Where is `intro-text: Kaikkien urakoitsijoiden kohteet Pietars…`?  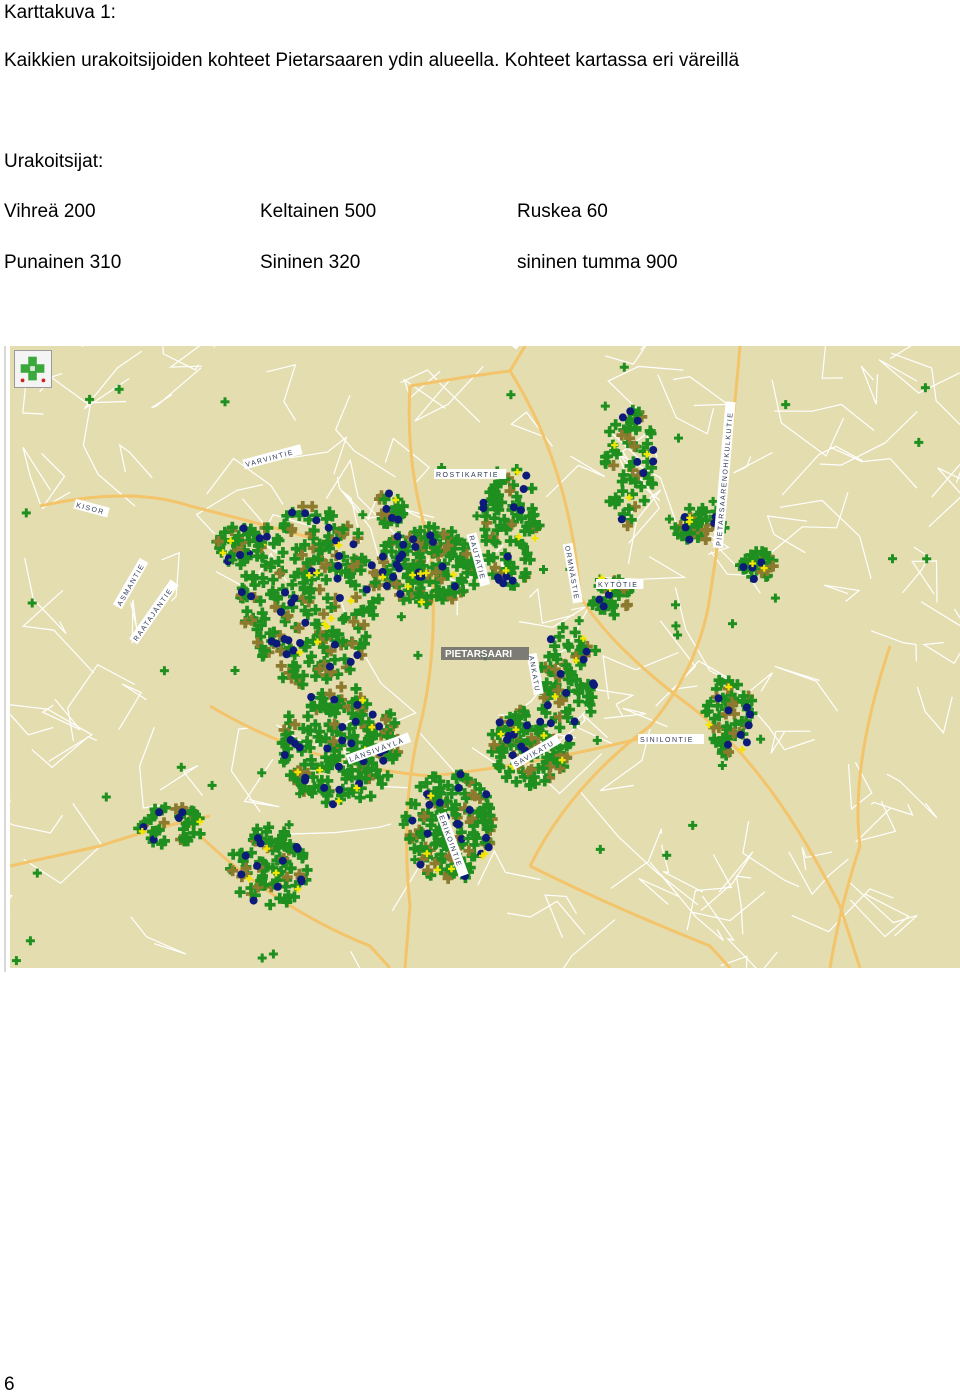
intro-text: Kaikkien urakoitsijoiden kohteet Pietars… is located at coordinates (371, 61).